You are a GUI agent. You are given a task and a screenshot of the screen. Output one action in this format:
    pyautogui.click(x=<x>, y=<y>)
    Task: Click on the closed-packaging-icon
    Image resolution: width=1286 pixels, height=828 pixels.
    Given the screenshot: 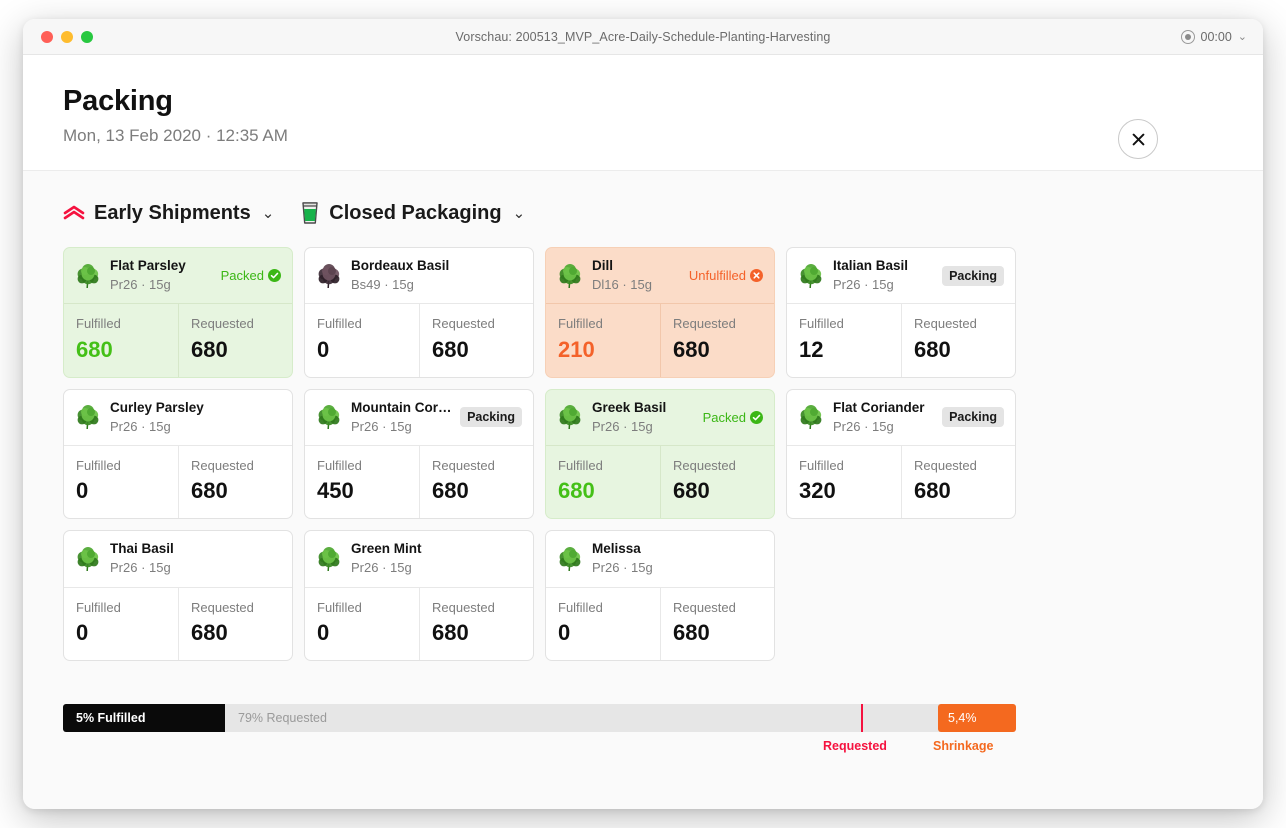 What is the action you would take?
    pyautogui.click(x=310, y=213)
    